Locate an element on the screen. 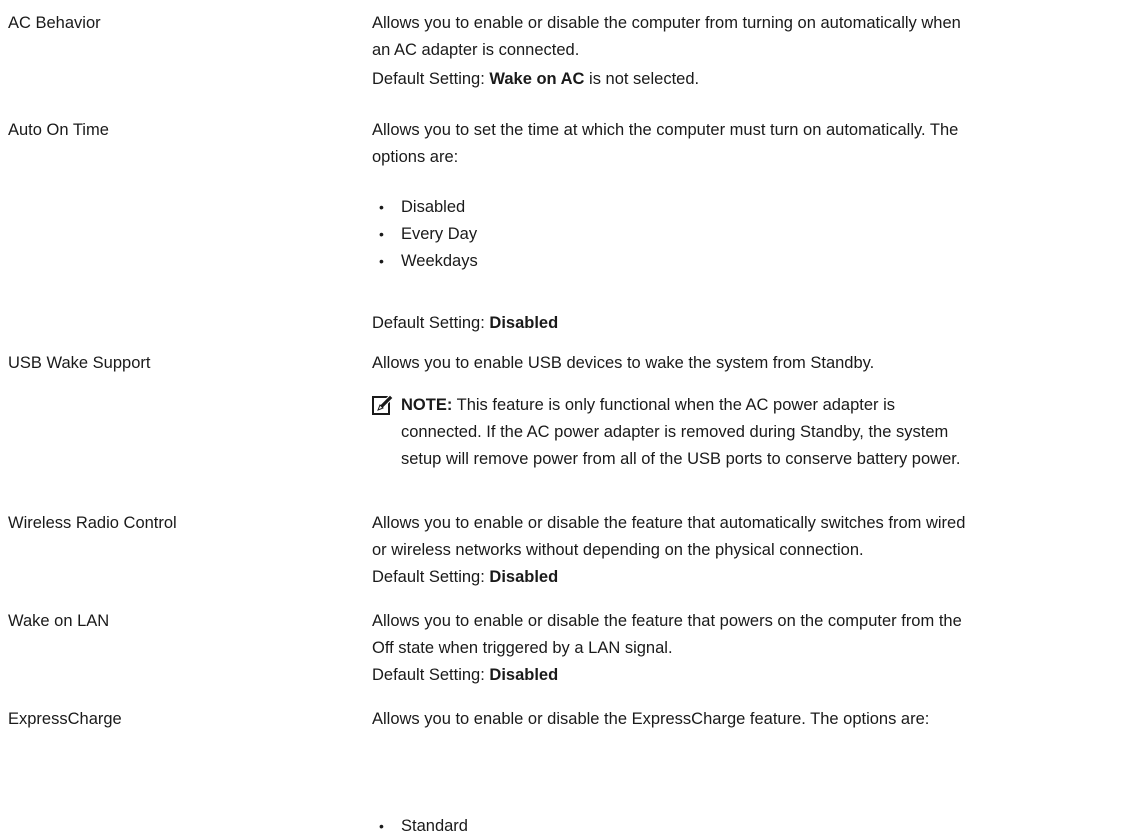 The height and width of the screenshot is (840, 1145). list-item: Weekdays is located at coordinates (425, 261).